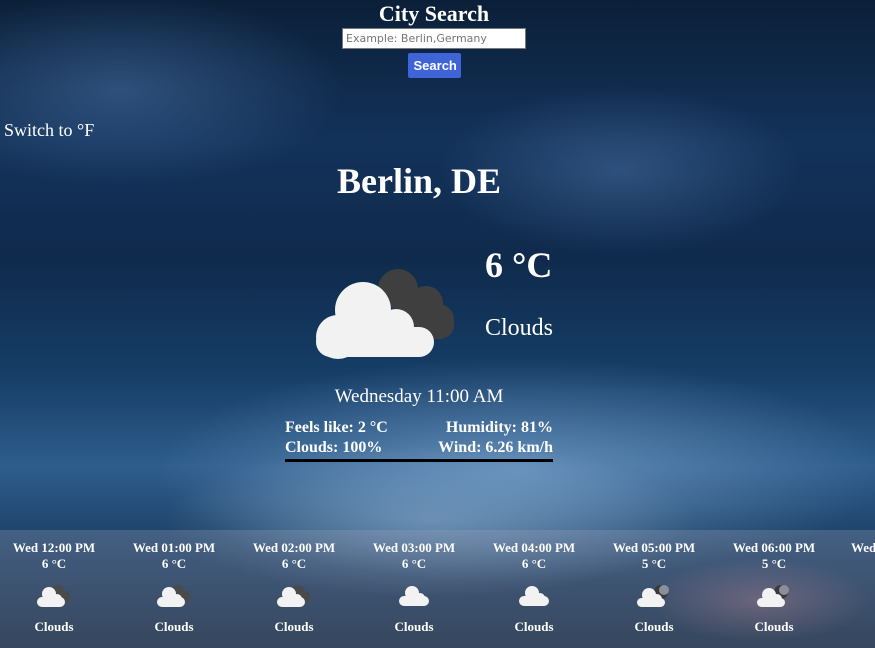  What do you see at coordinates (863, 547) in the screenshot?
I see `forecast-time: Wed` at bounding box center [863, 547].